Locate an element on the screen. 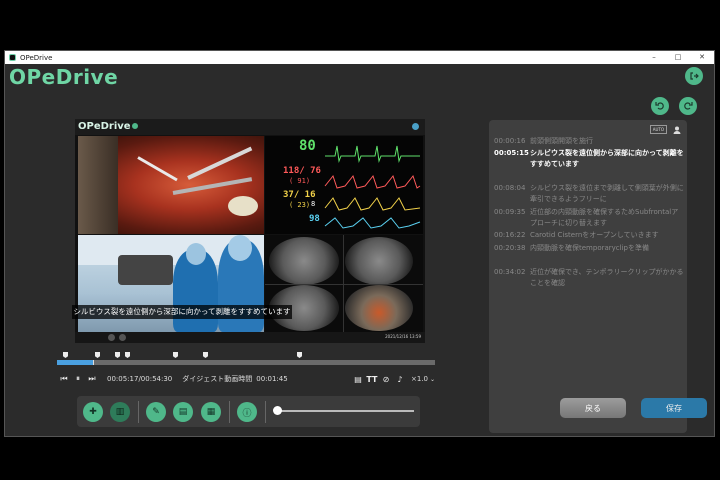  transcript-tools: AUTO is located at coordinates (665, 129).